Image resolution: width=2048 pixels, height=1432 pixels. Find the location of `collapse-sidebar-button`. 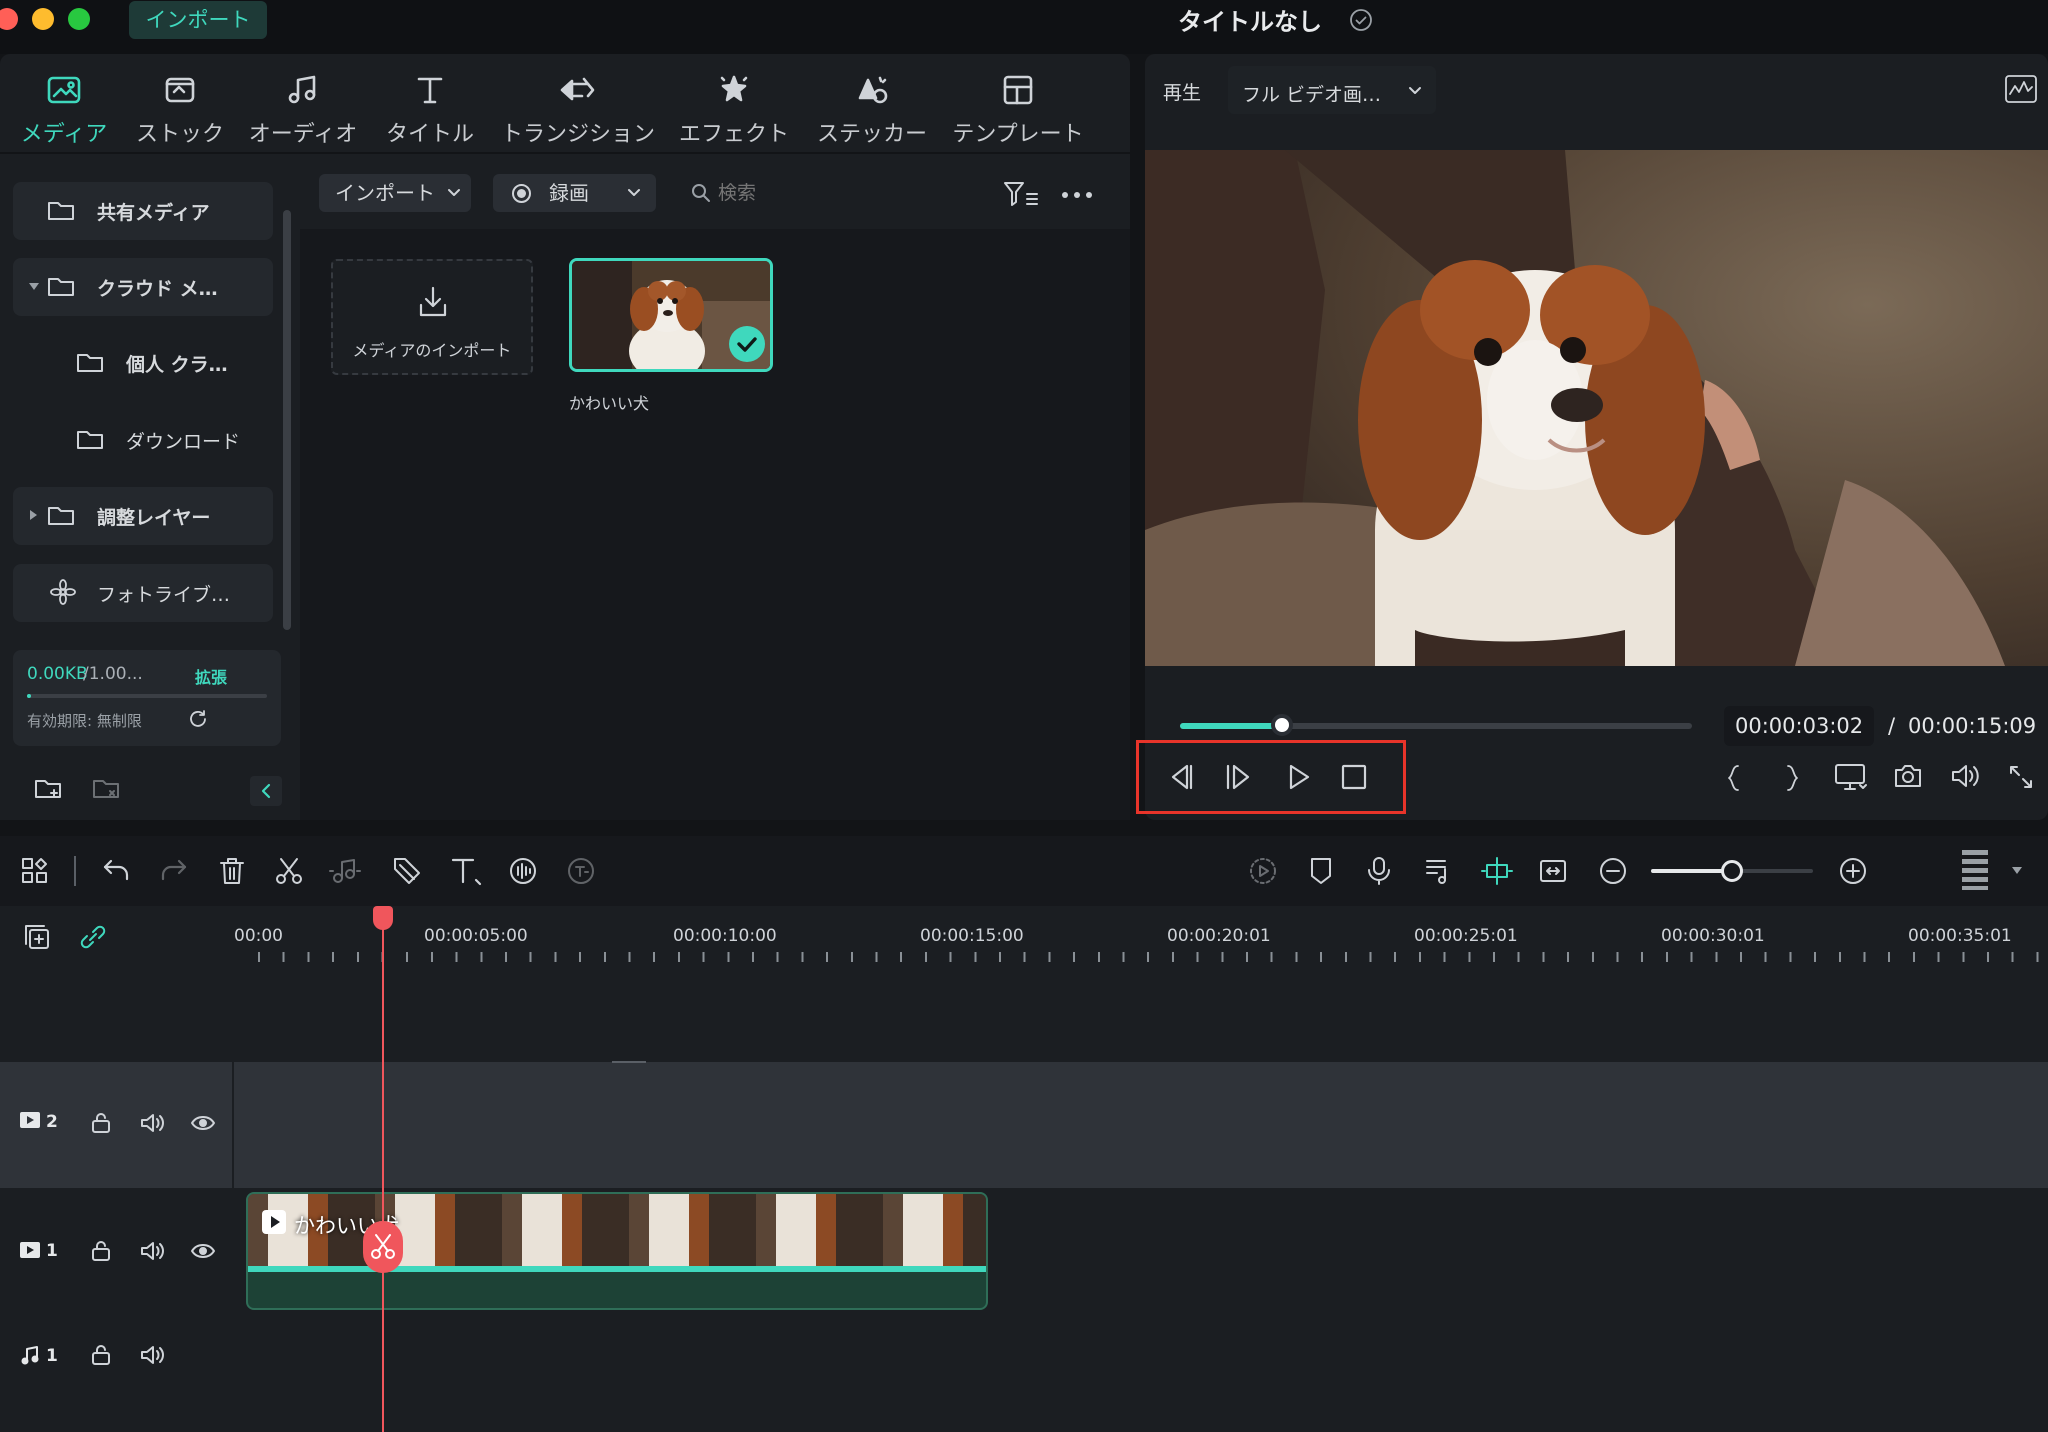

collapse-sidebar-button is located at coordinates (266, 791).